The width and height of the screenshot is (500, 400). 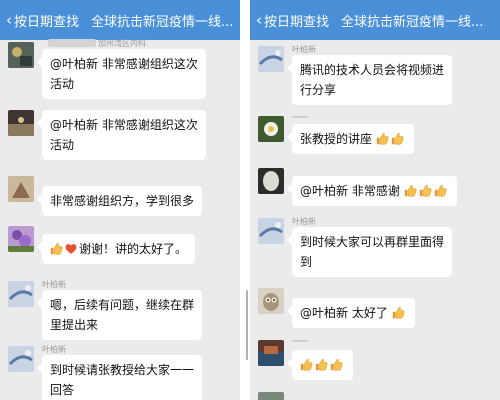 What do you see at coordinates (133, 249) in the screenshot?
I see `message-text: 谢谢！讲的太好了。` at bounding box center [133, 249].